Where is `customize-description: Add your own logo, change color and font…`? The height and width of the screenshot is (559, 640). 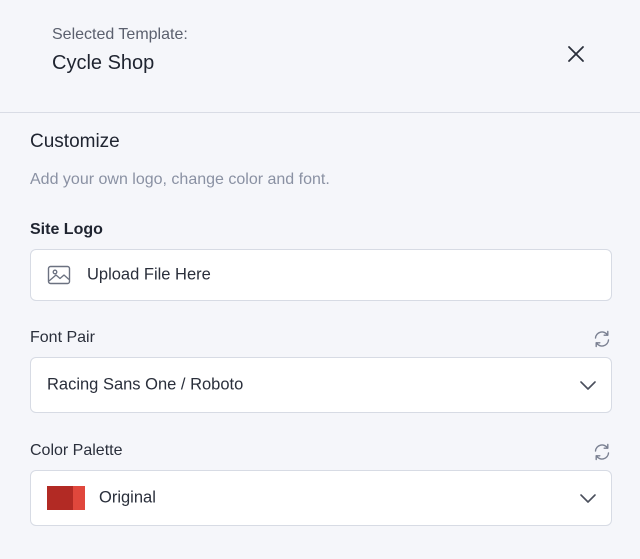 customize-description: Add your own logo, change color and font… is located at coordinates (180, 179).